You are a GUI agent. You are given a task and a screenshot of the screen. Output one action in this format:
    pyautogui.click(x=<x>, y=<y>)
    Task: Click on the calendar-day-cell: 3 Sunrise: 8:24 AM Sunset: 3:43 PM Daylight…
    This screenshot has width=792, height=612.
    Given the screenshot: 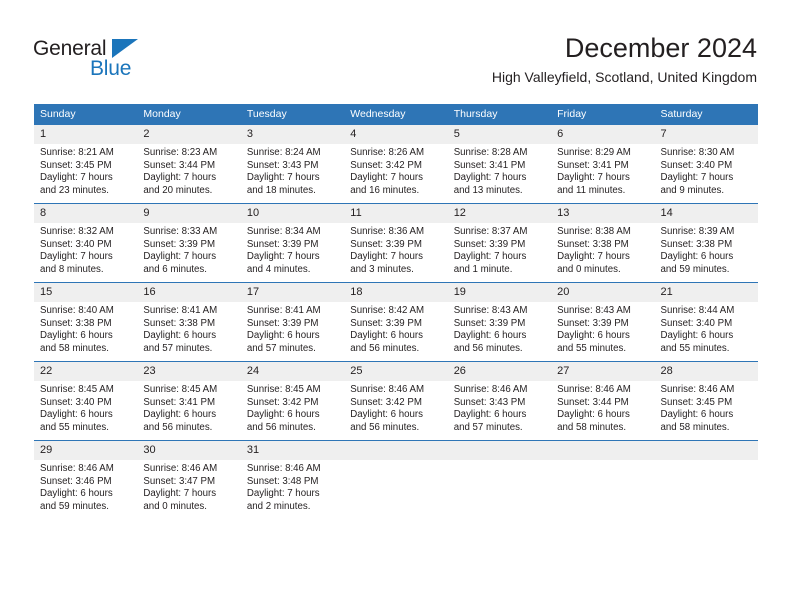 What is the action you would take?
    pyautogui.click(x=292, y=164)
    